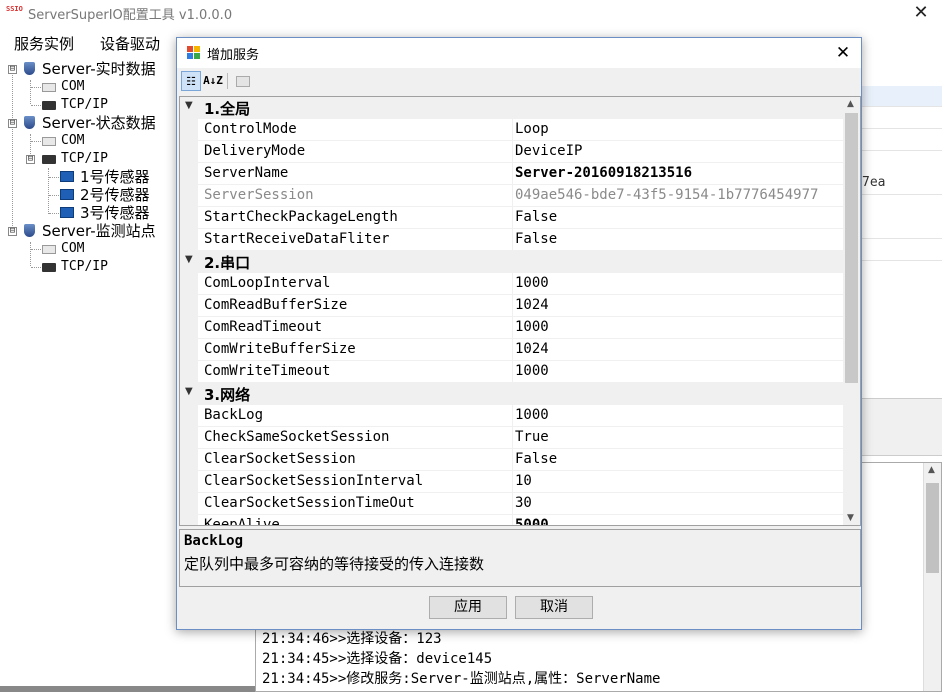 The image size is (942, 692). I want to click on property-value: True, so click(532, 437).